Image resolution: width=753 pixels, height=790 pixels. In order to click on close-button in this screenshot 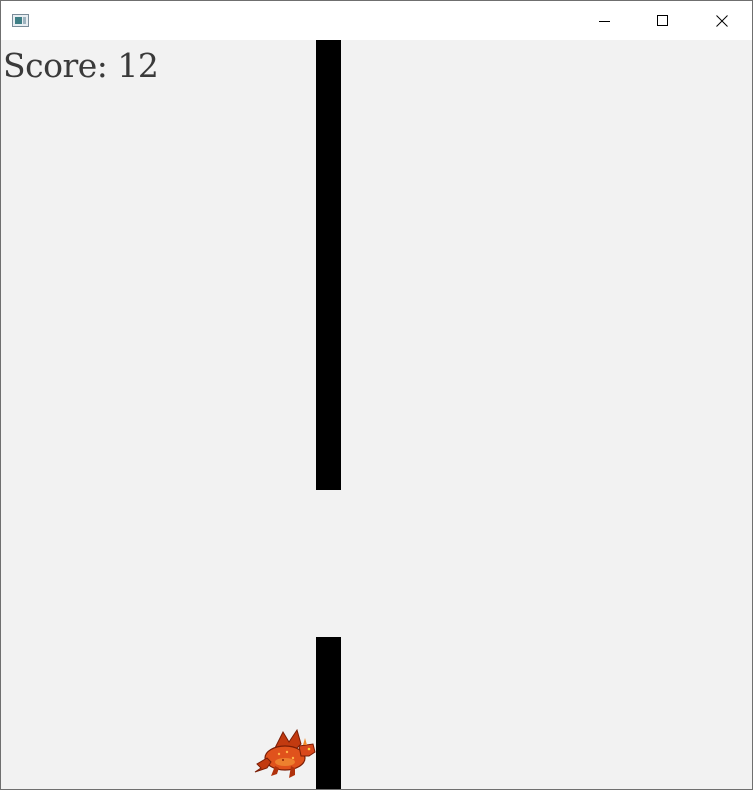, I will do `click(722, 20)`.